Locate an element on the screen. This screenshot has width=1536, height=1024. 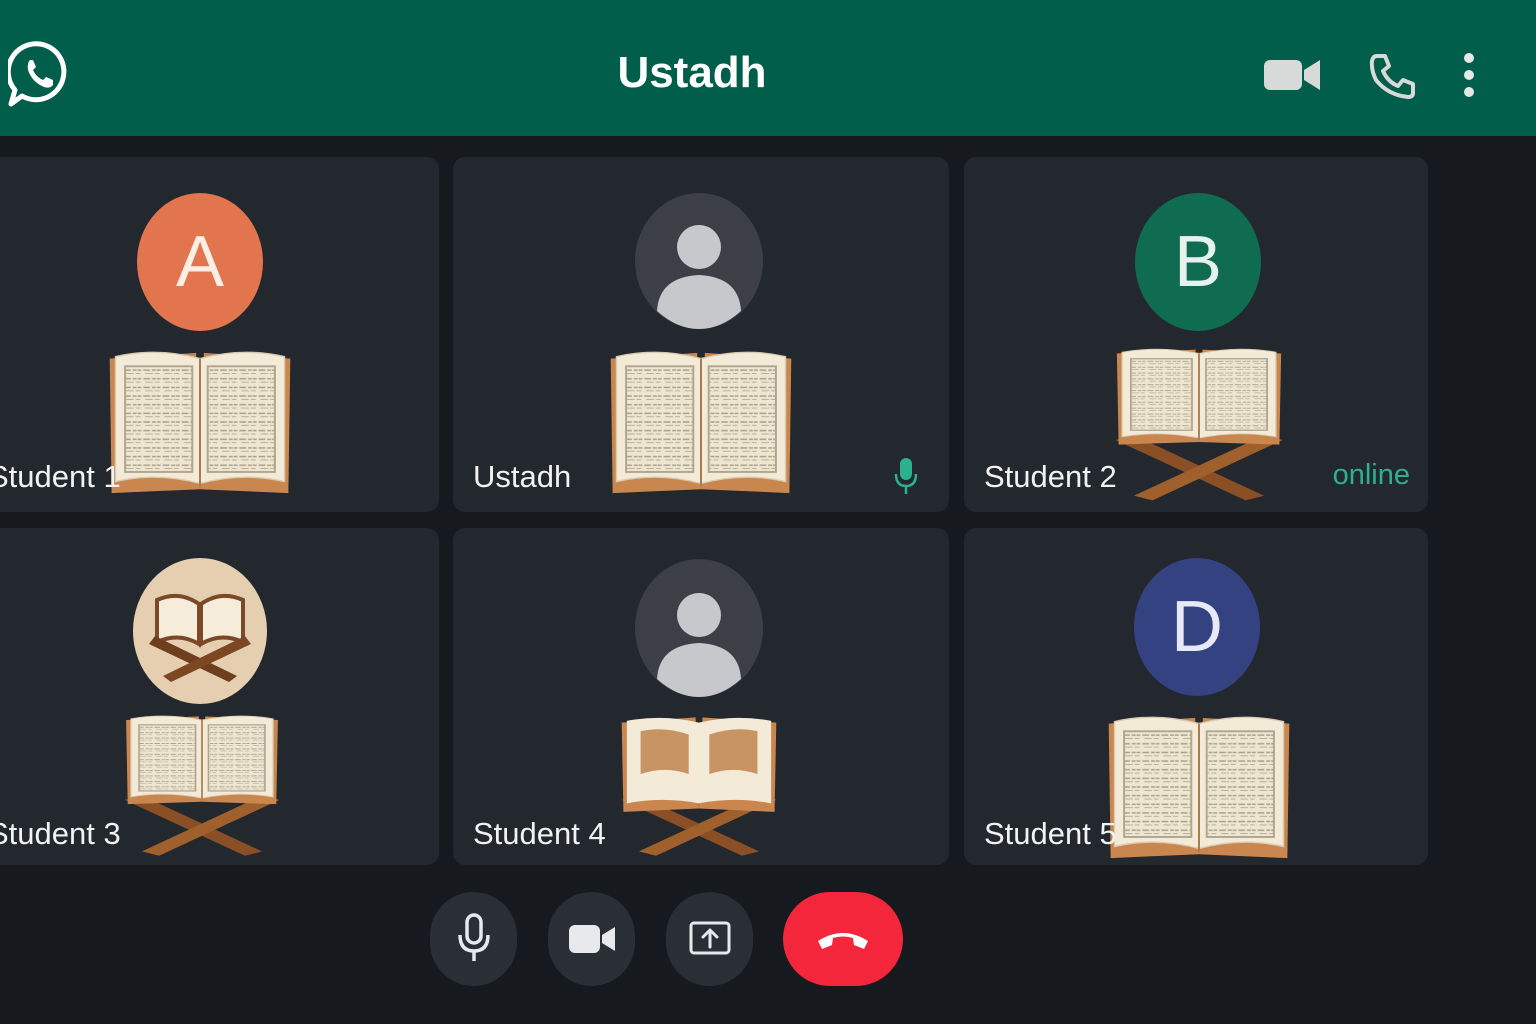
microphone-icon is located at coordinates (473, 937).